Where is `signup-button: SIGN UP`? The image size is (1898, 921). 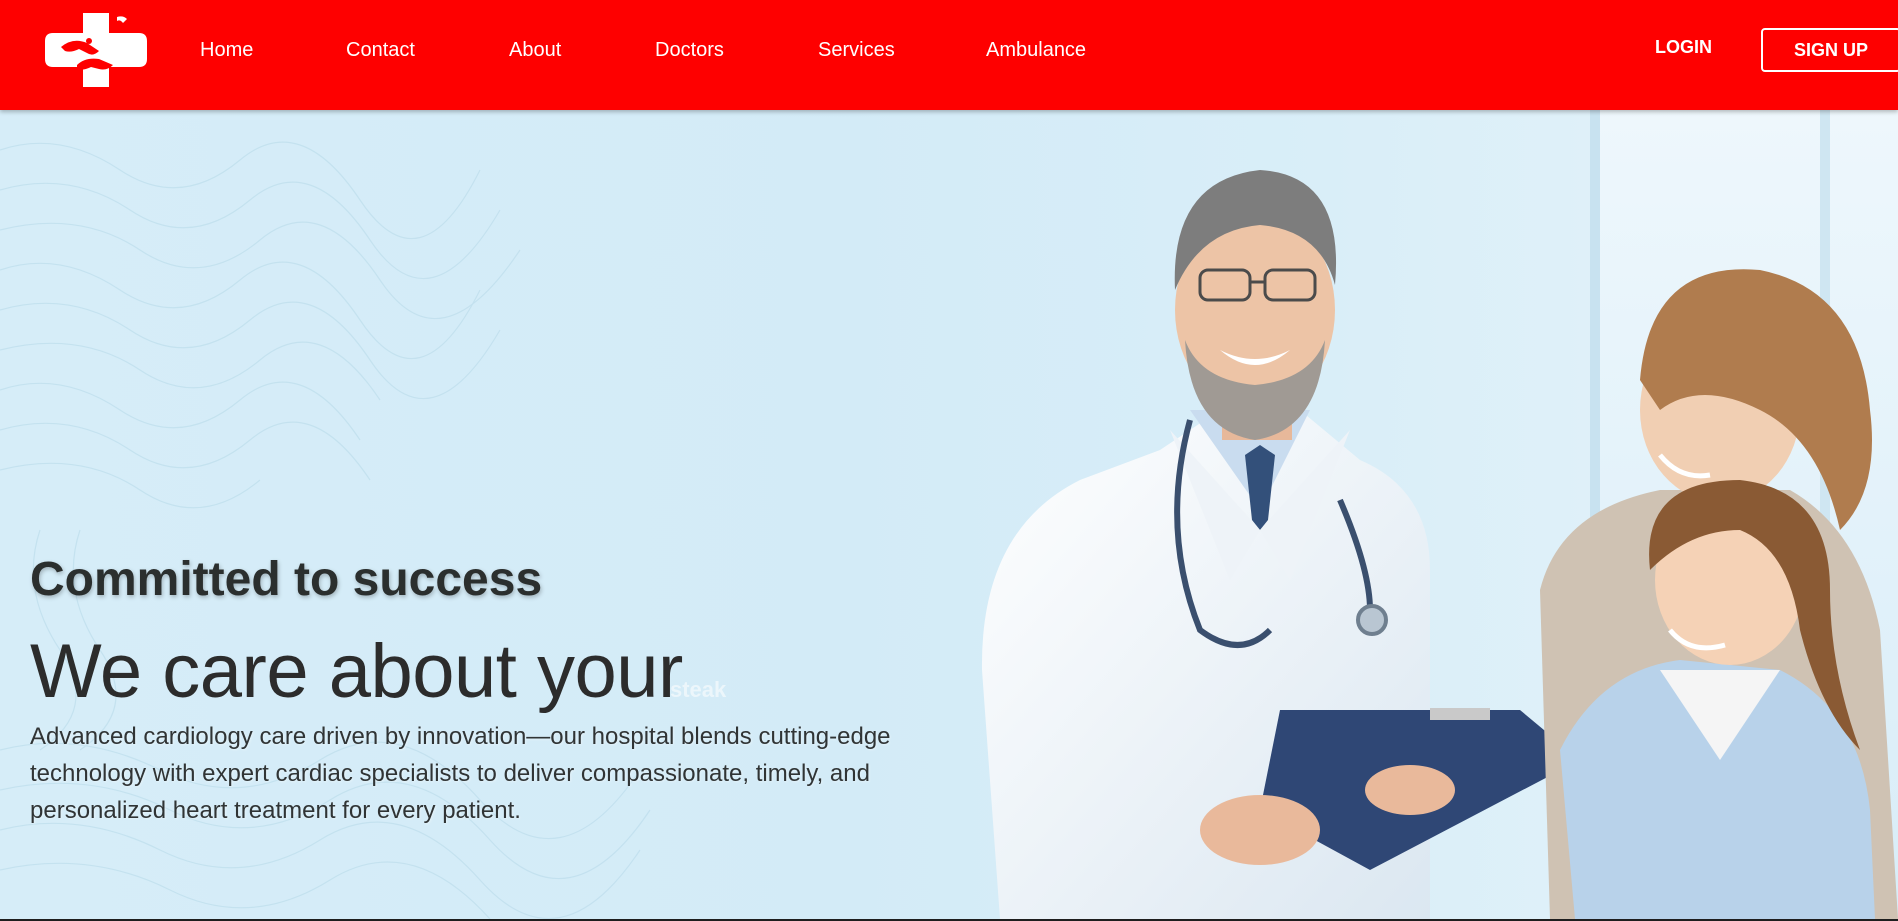 signup-button: SIGN UP is located at coordinates (1829, 50).